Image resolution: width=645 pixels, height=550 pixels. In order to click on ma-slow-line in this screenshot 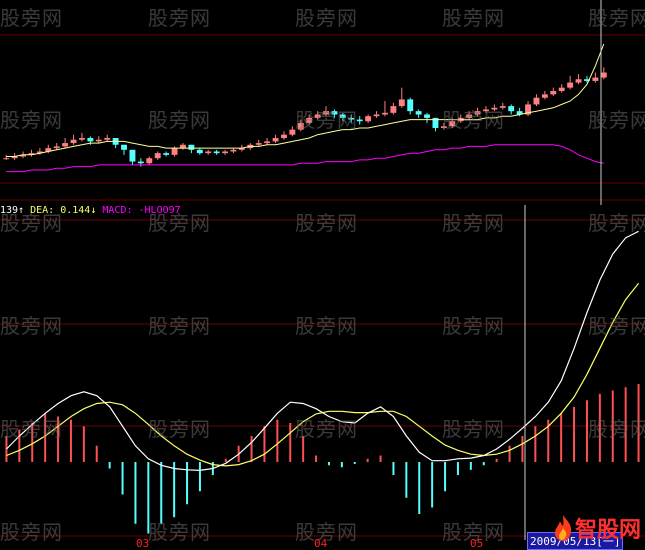, I will do `click(305, 158)`.